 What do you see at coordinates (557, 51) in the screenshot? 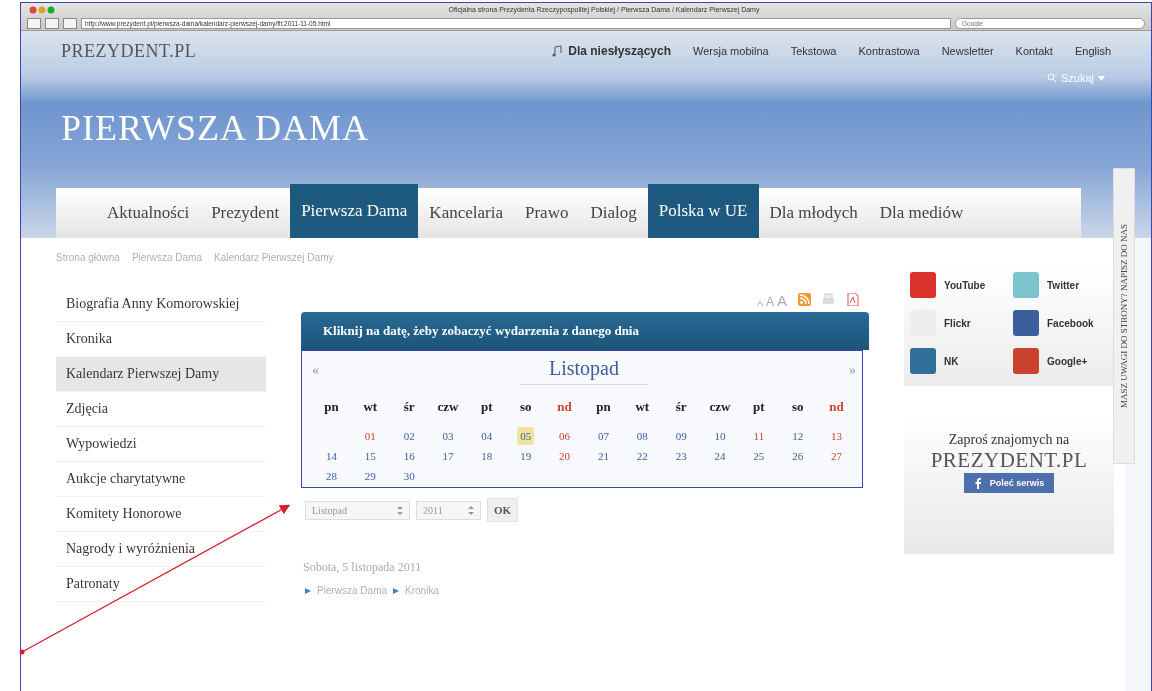
I see `music-note-icon` at bounding box center [557, 51].